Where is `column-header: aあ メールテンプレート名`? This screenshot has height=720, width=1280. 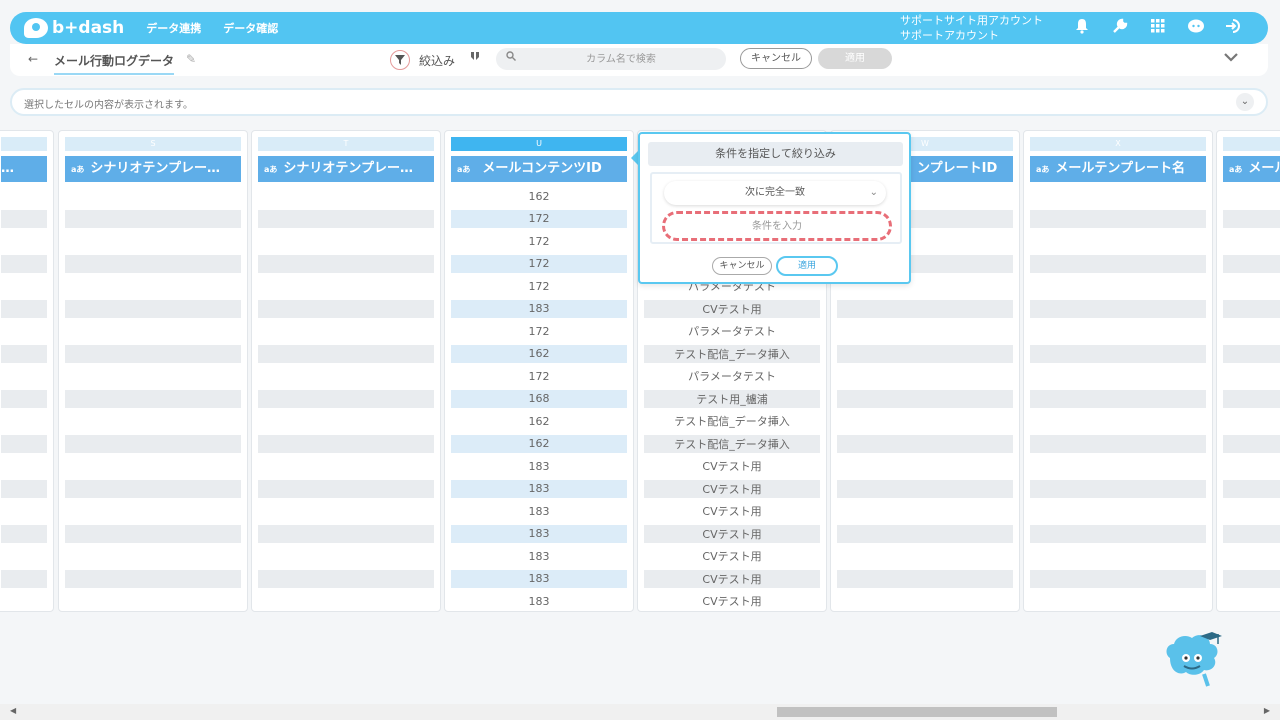 column-header: aあ メールテンプレート名 is located at coordinates (1118, 169).